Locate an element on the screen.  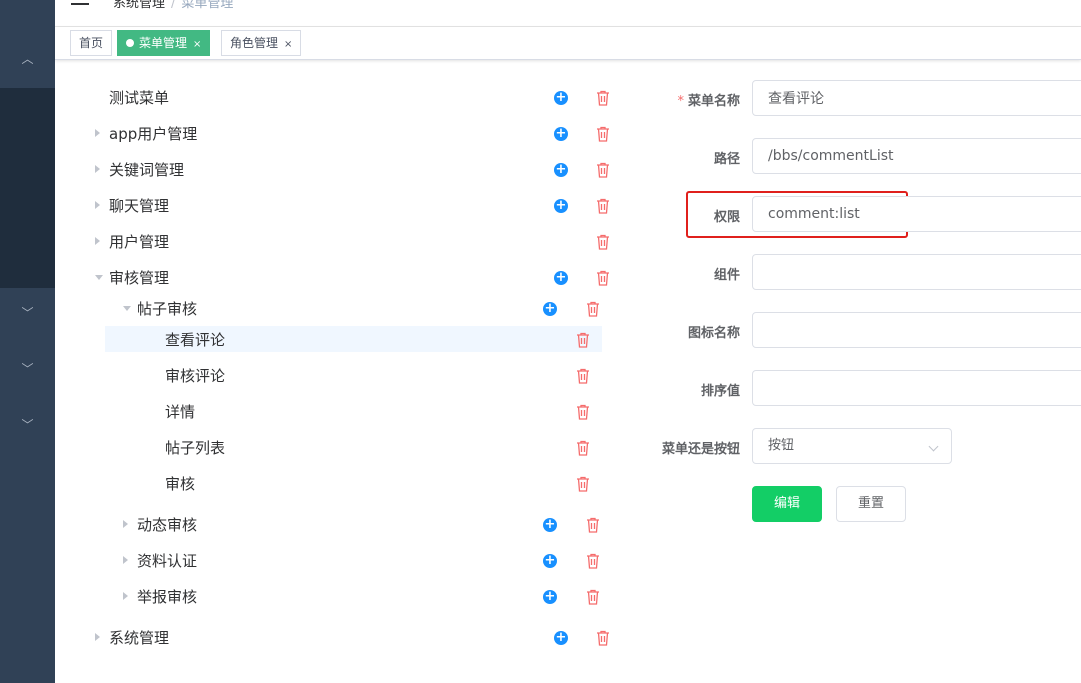
type-select-value: 按钮 is located at coordinates (781, 445).